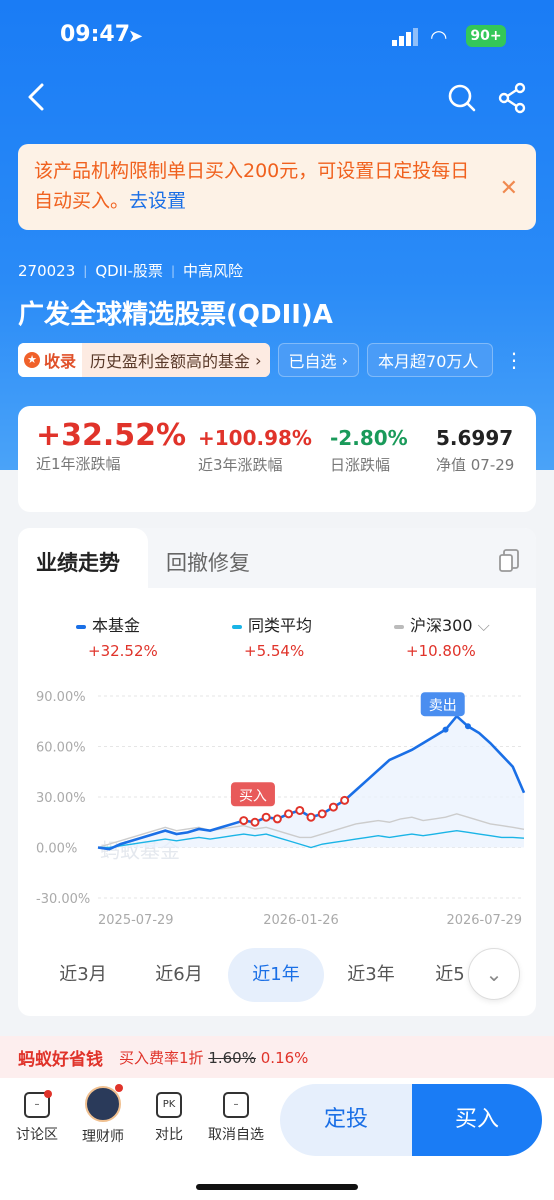 The height and width of the screenshot is (1200, 554). What do you see at coordinates (475, 465) in the screenshot?
I see `stat-nav-label: 净值 07-29` at bounding box center [475, 465].